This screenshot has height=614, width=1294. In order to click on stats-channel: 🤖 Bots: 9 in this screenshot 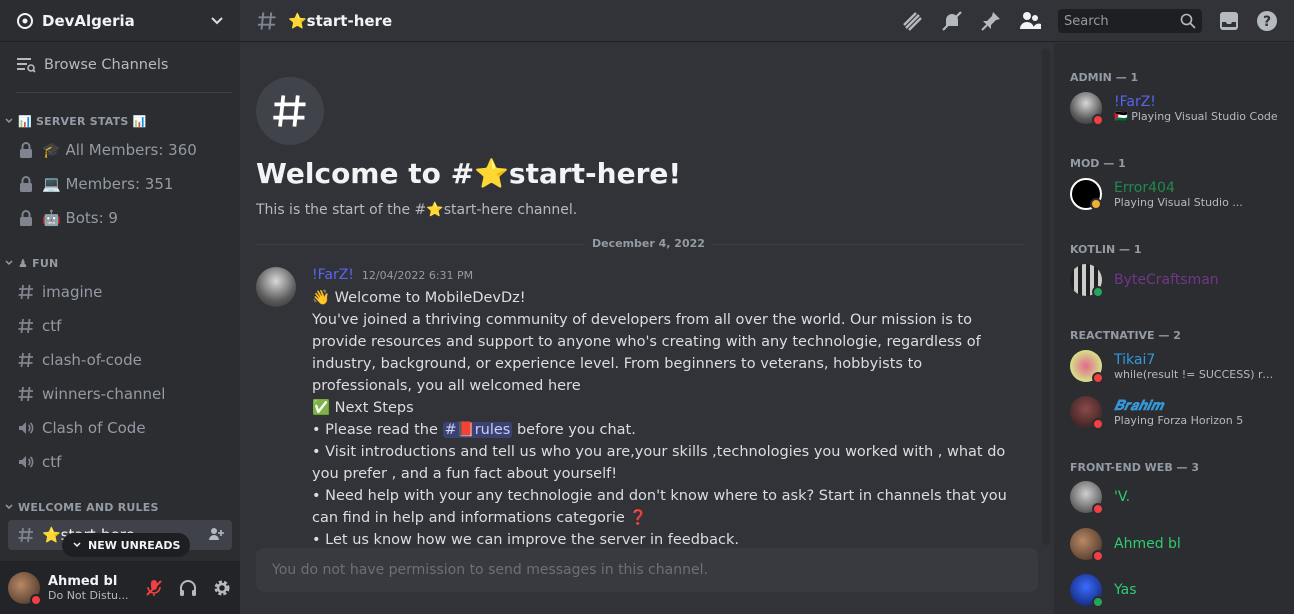, I will do `click(120, 218)`.